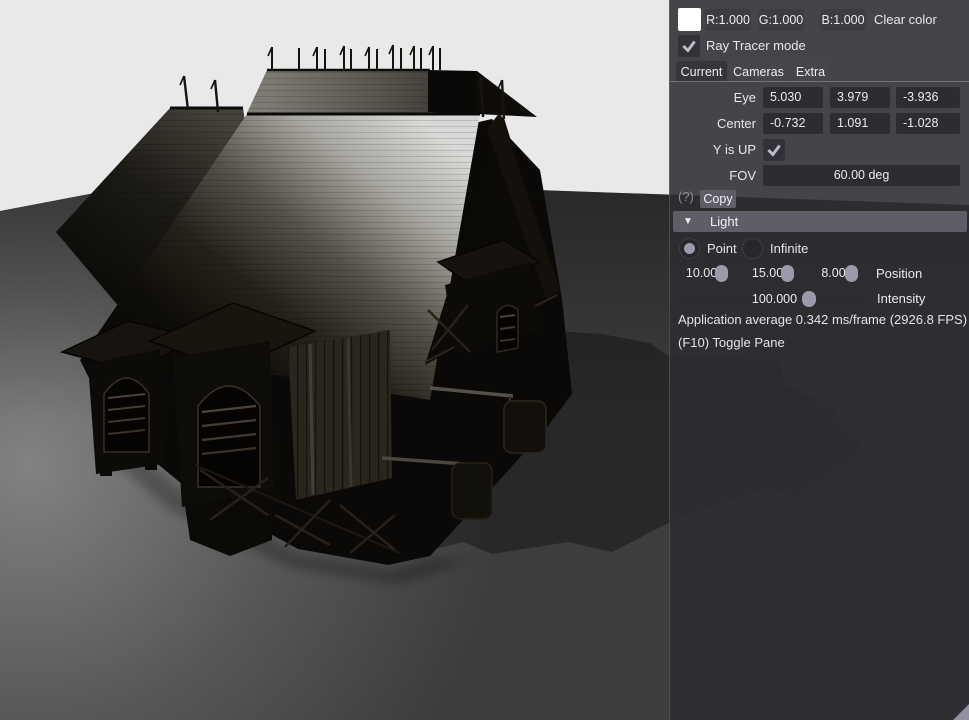 This screenshot has width=969, height=720. Describe the element at coordinates (793, 123) in the screenshot. I see `center-x-field: -0.732` at that location.